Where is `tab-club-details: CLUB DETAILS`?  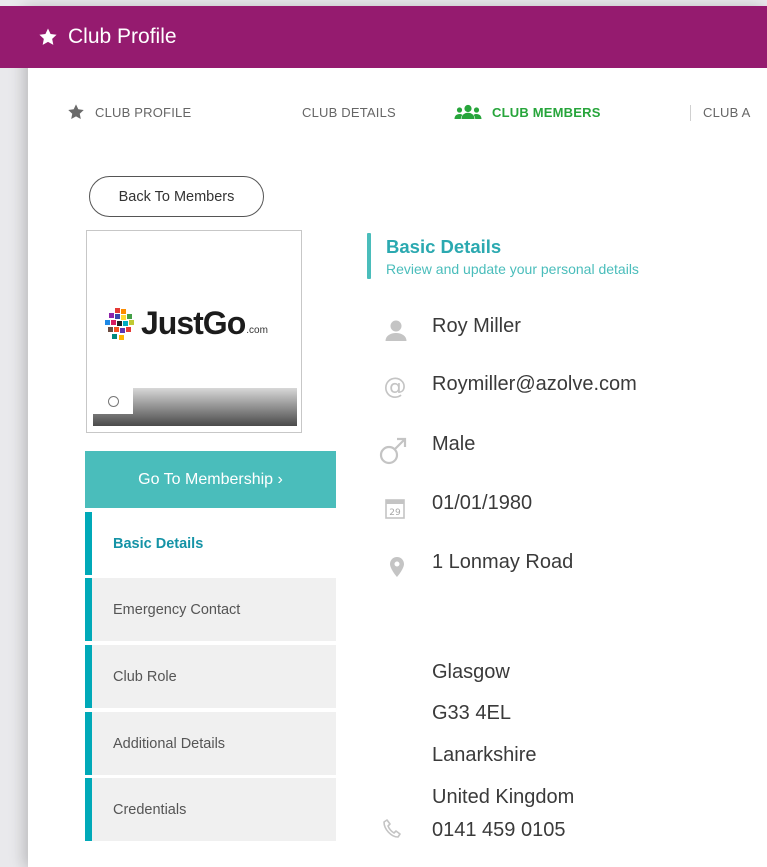
tab-club-details: CLUB DETAILS is located at coordinates (349, 112).